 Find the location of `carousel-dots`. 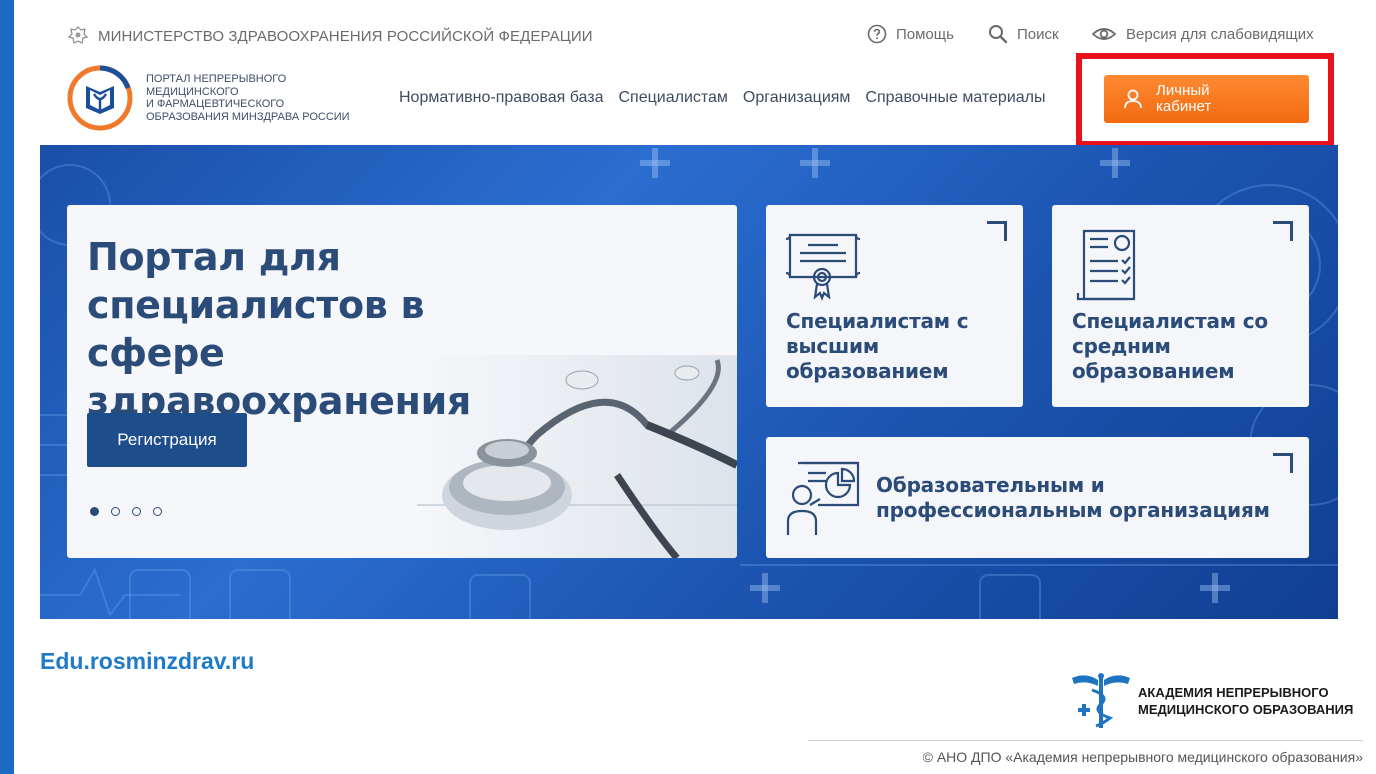

carousel-dots is located at coordinates (126, 511).